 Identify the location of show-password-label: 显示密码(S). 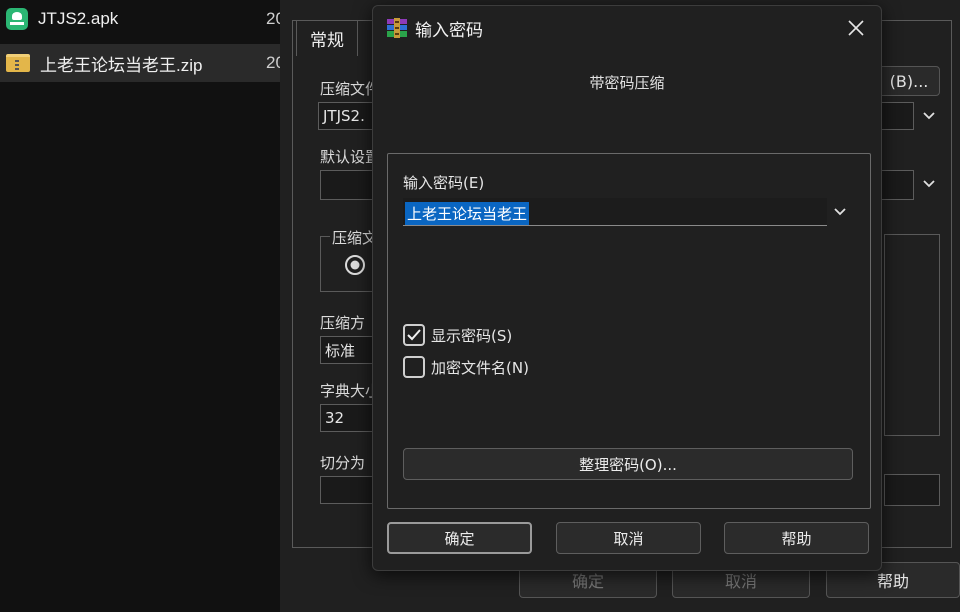
(472, 335).